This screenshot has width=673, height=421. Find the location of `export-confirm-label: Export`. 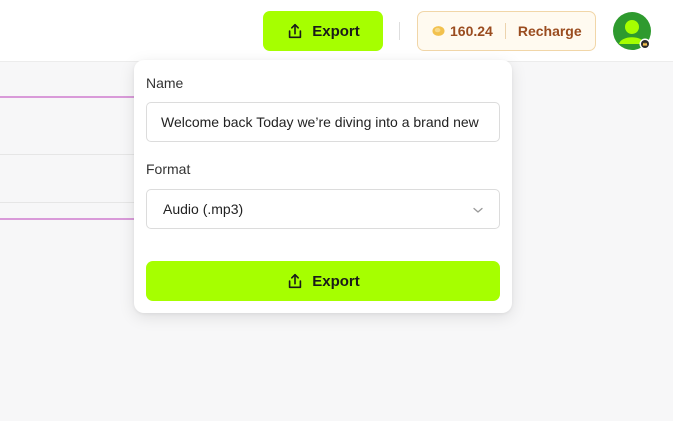

export-confirm-label: Export is located at coordinates (336, 281).